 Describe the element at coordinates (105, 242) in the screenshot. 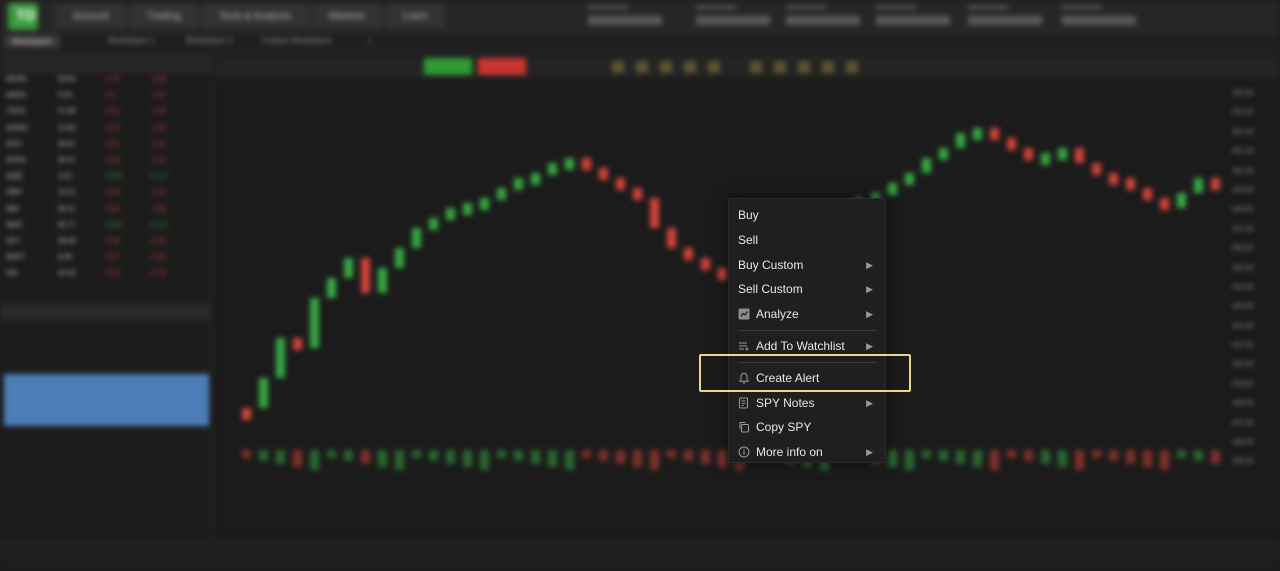

I see `watchlist-row: SPY 38.08 -0.36 -0.94` at that location.